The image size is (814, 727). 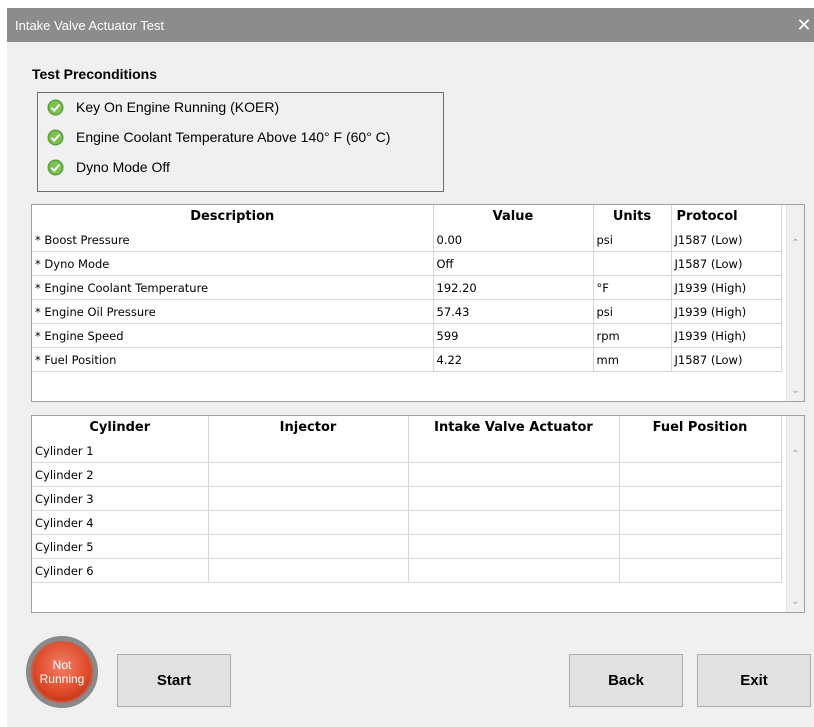 I want to click on column-header-fuel-position: Fuel Position, so click(x=700, y=427).